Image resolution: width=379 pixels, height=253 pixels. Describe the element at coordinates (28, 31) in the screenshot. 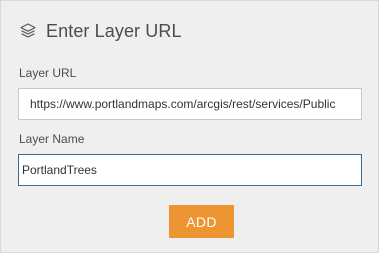

I see `layers-icon` at that location.